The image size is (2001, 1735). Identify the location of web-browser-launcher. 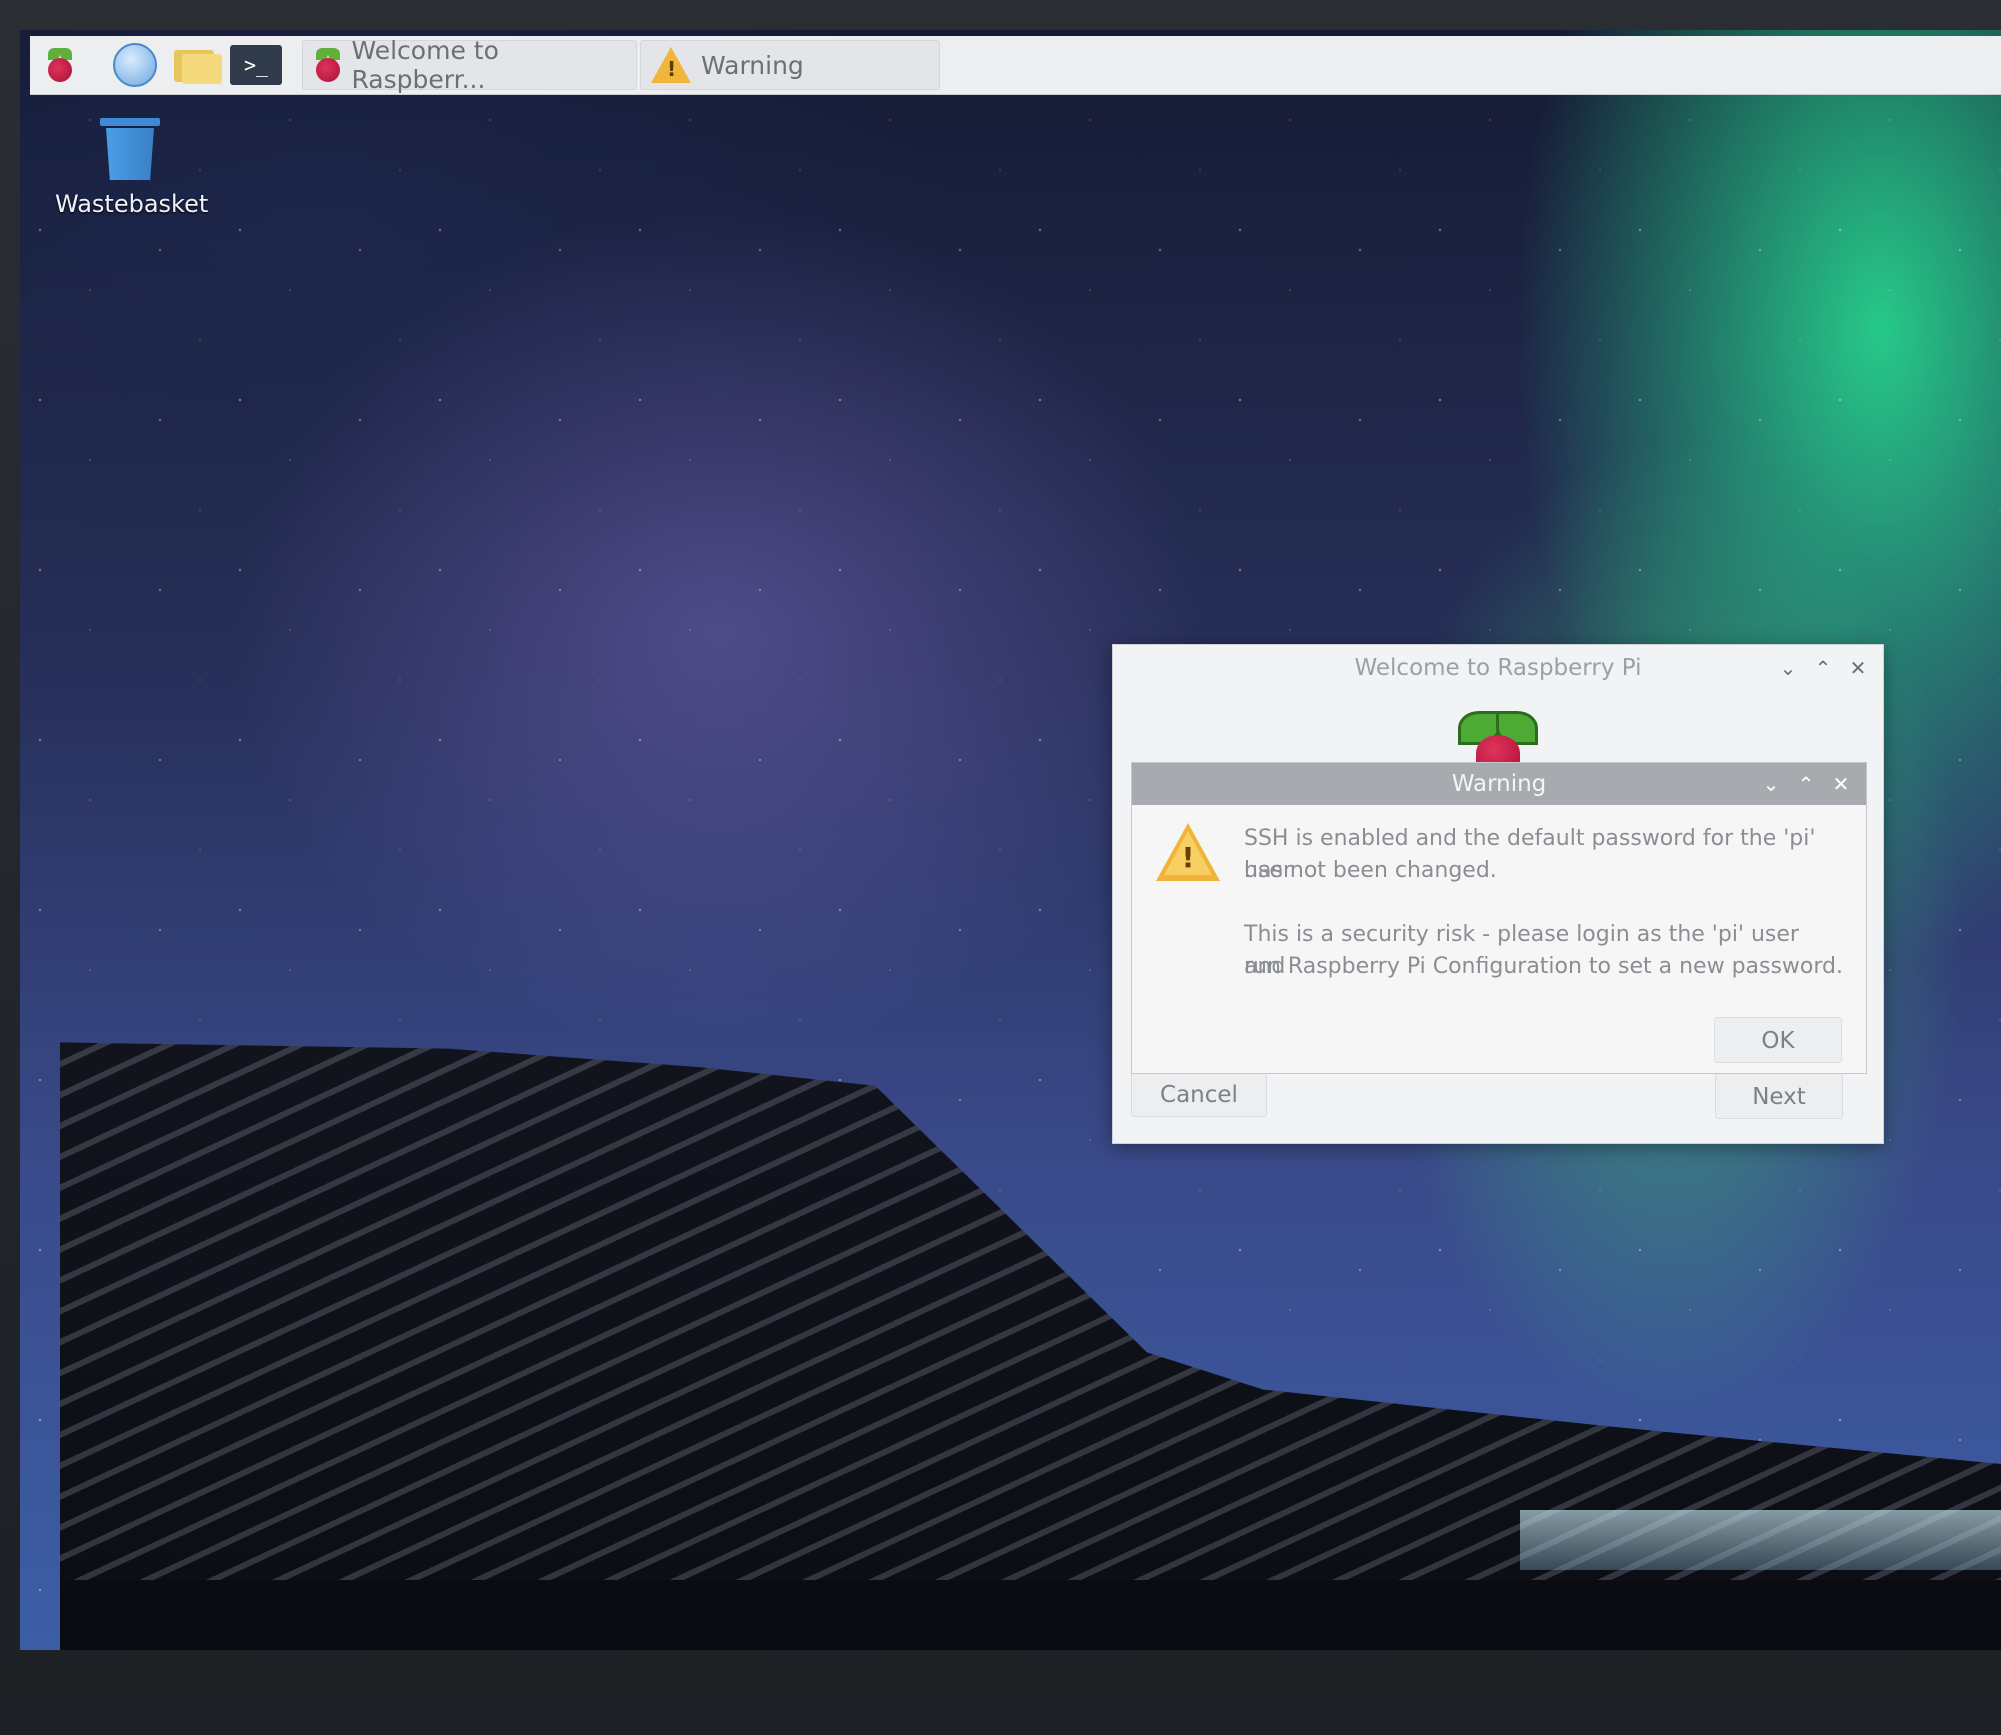
(135, 65).